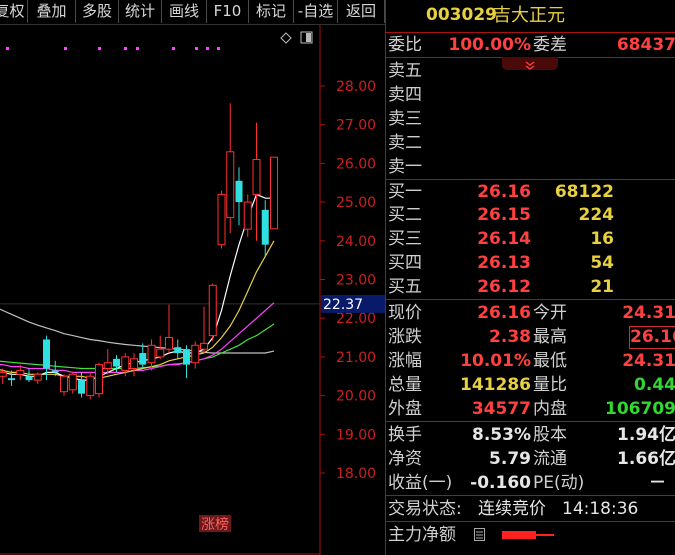  What do you see at coordinates (316, 11) in the screenshot?
I see `toolbar-zixuan-button: -自选` at bounding box center [316, 11].